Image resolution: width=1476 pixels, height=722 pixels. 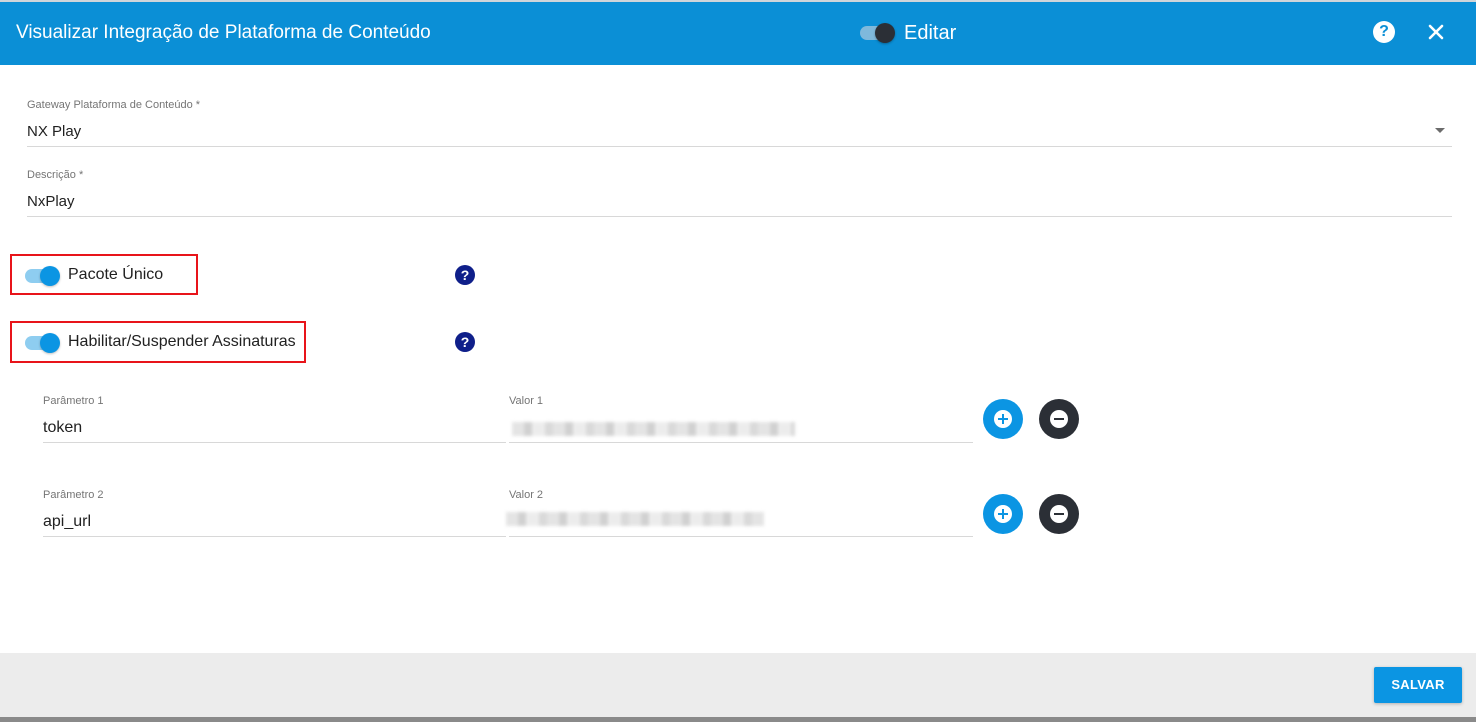 I want to click on pacote-unico-label: Pacote Único, so click(x=116, y=274).